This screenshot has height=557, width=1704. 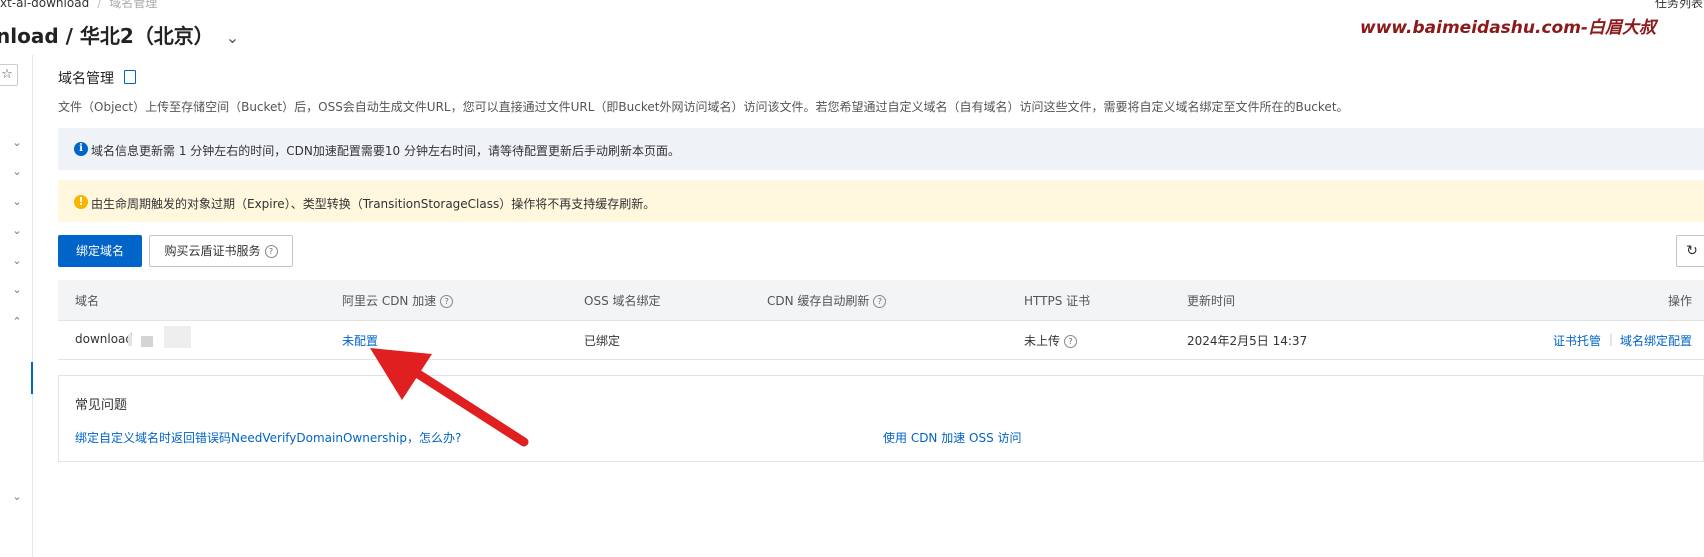 I want to click on warning-icon: !, so click(x=81, y=202).